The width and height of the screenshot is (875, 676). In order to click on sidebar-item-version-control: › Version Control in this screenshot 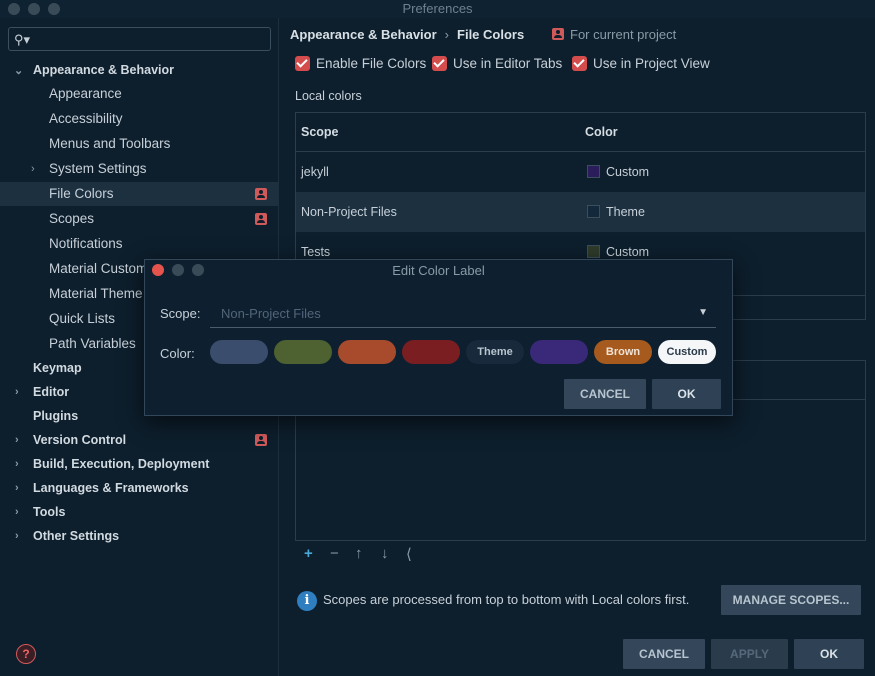, I will do `click(139, 440)`.